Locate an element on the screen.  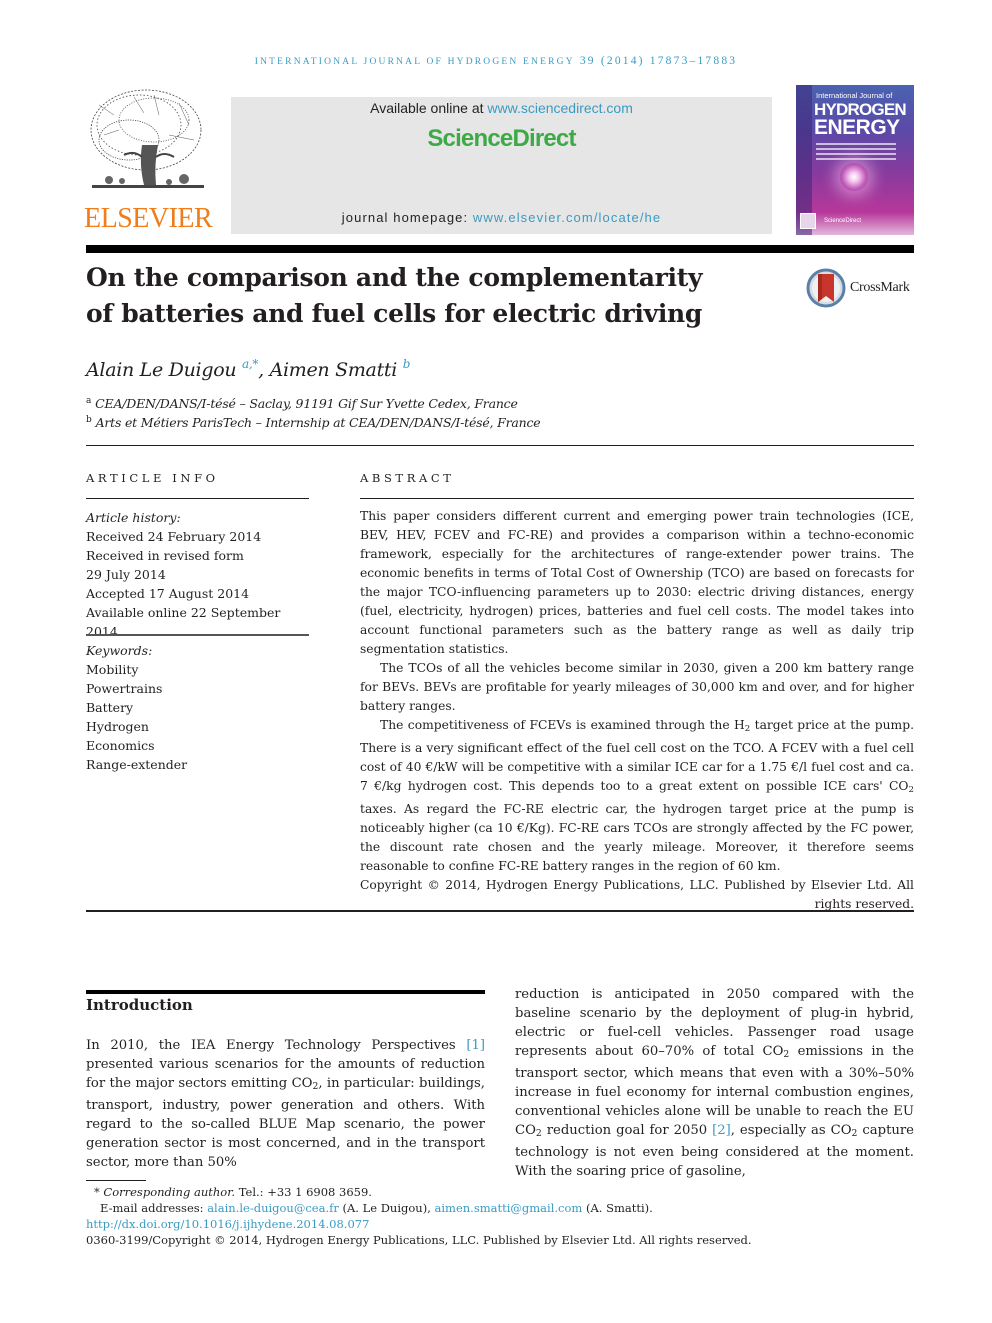
email-link: alain.le-duigou@cea.fr is located at coordinates (273, 1208).